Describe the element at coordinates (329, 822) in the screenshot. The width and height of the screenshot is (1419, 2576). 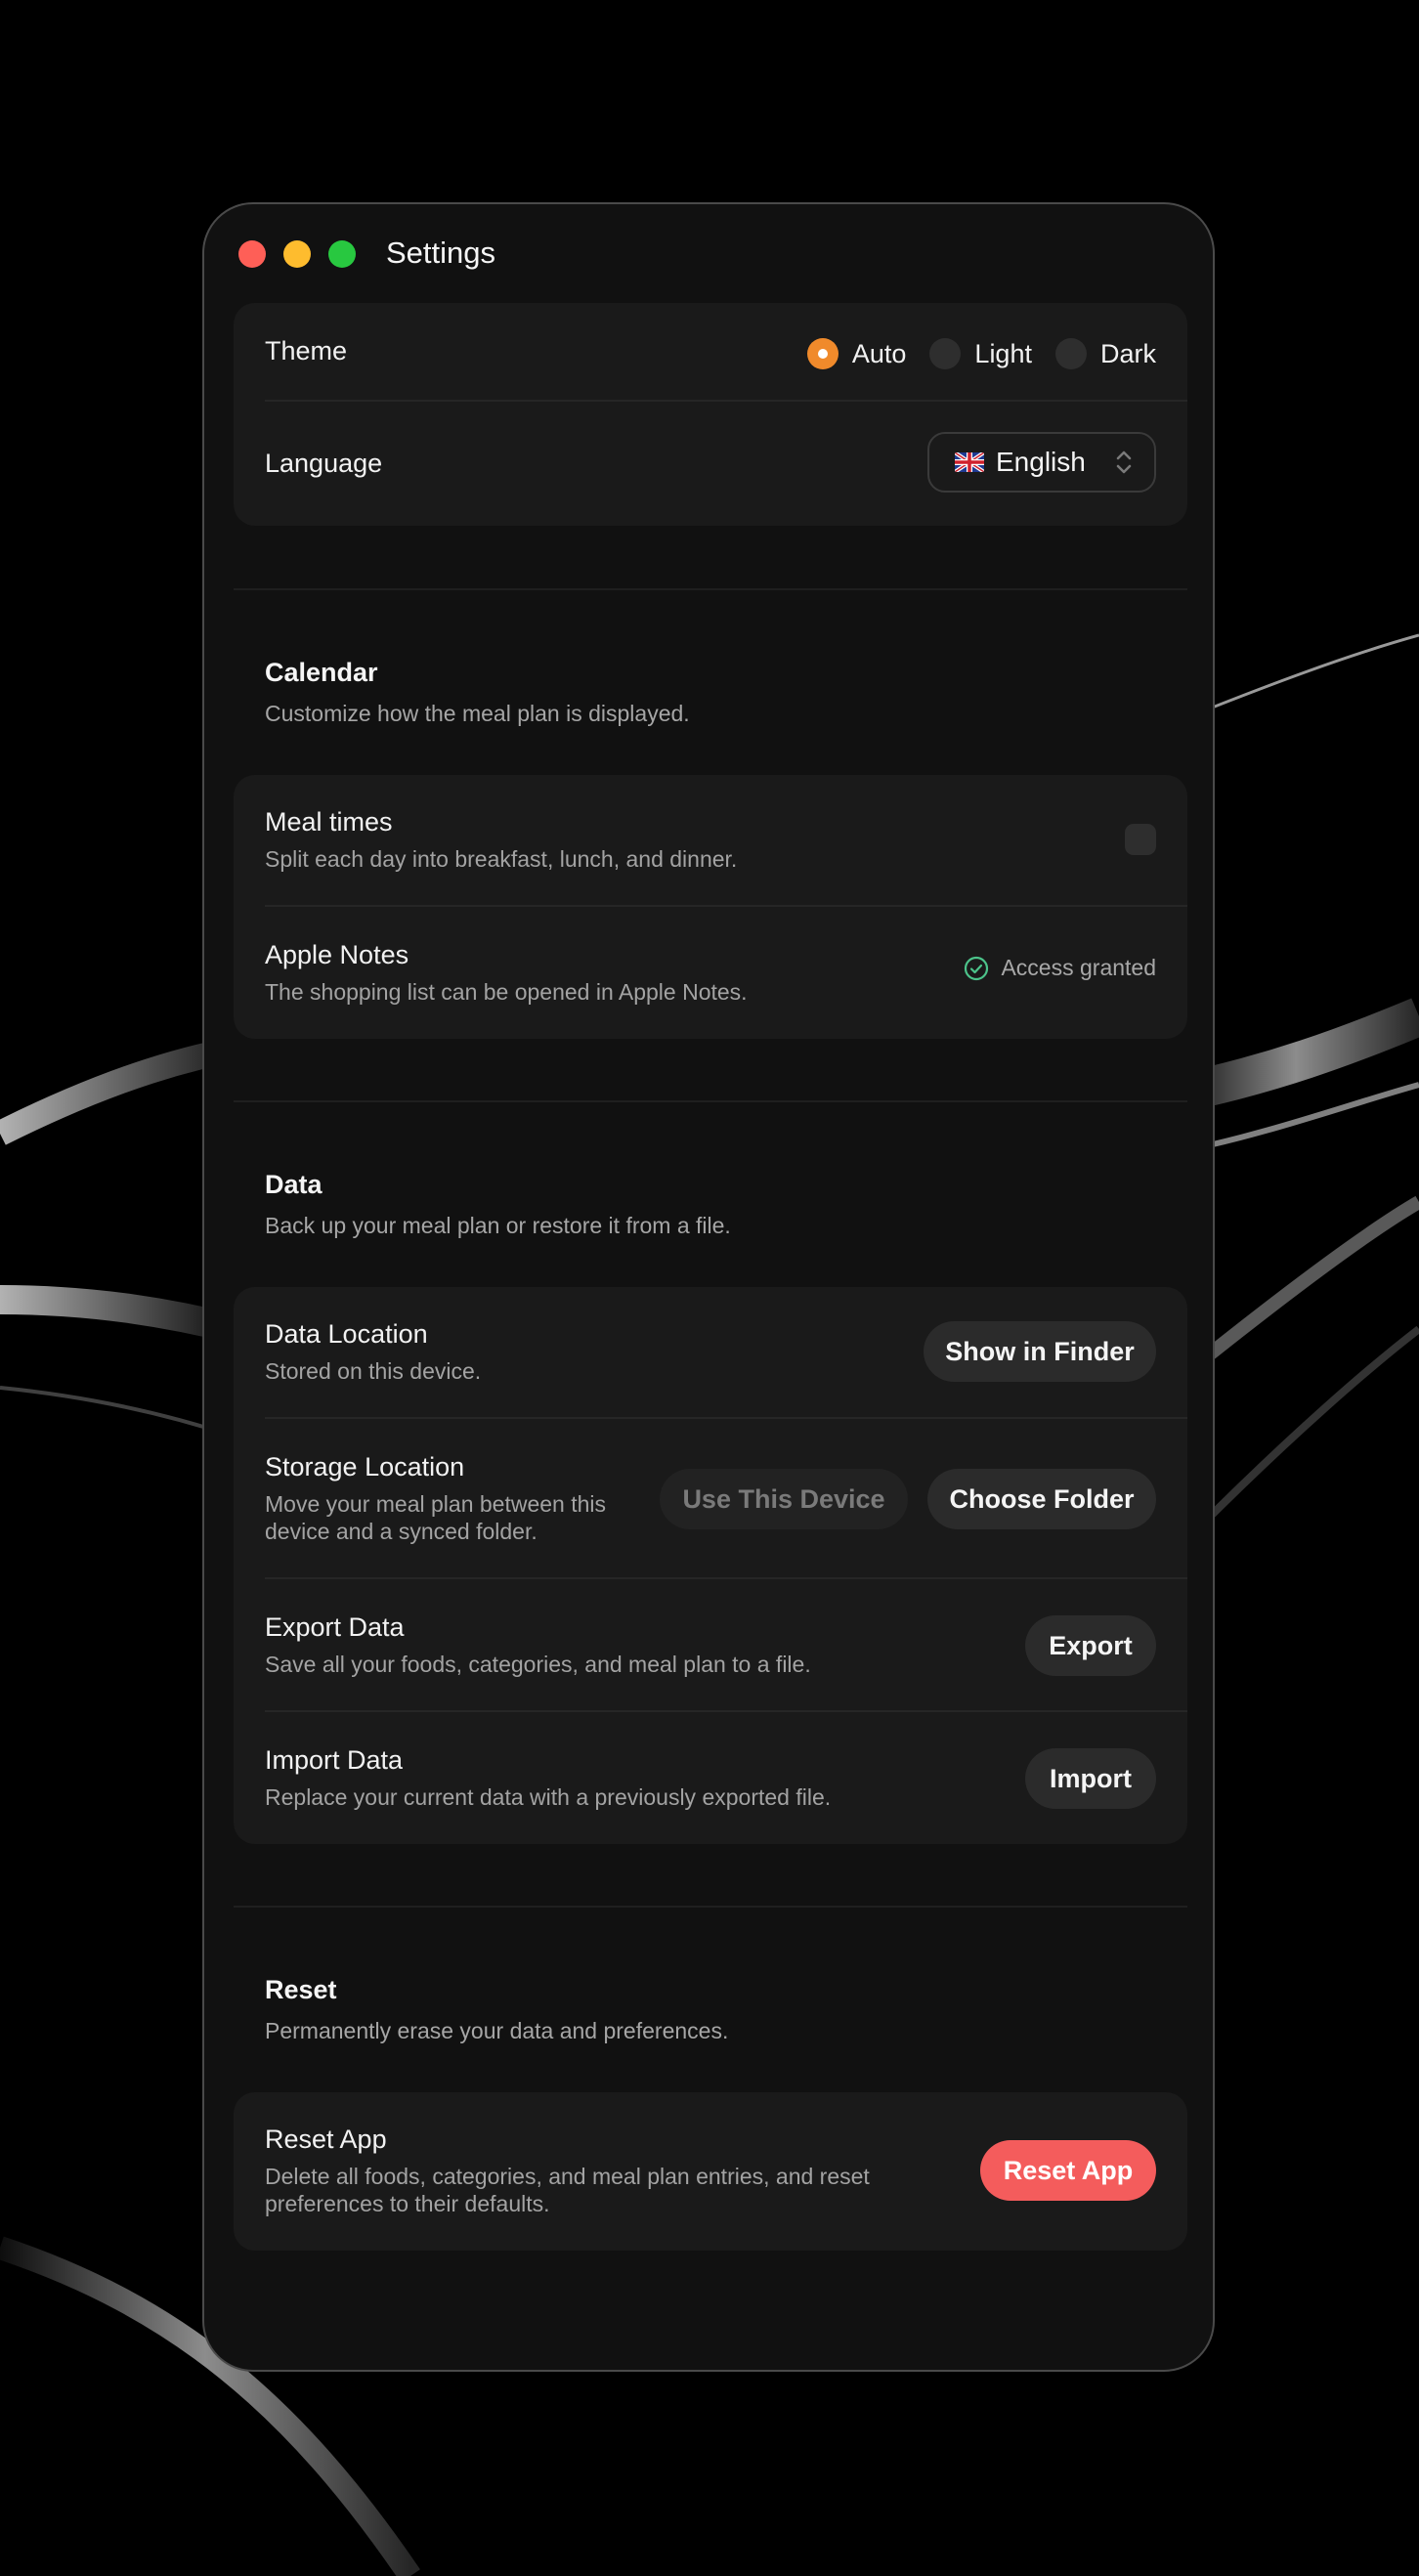
I see `meal-times-label: Meal times` at that location.